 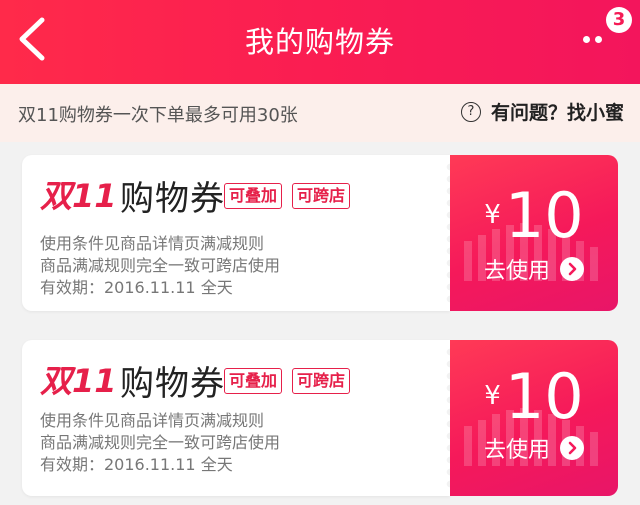 I want to click on notice-bar: 双11购物券一次下单最多可用30张 ? 有问题？找小蜜, so click(x=320, y=113).